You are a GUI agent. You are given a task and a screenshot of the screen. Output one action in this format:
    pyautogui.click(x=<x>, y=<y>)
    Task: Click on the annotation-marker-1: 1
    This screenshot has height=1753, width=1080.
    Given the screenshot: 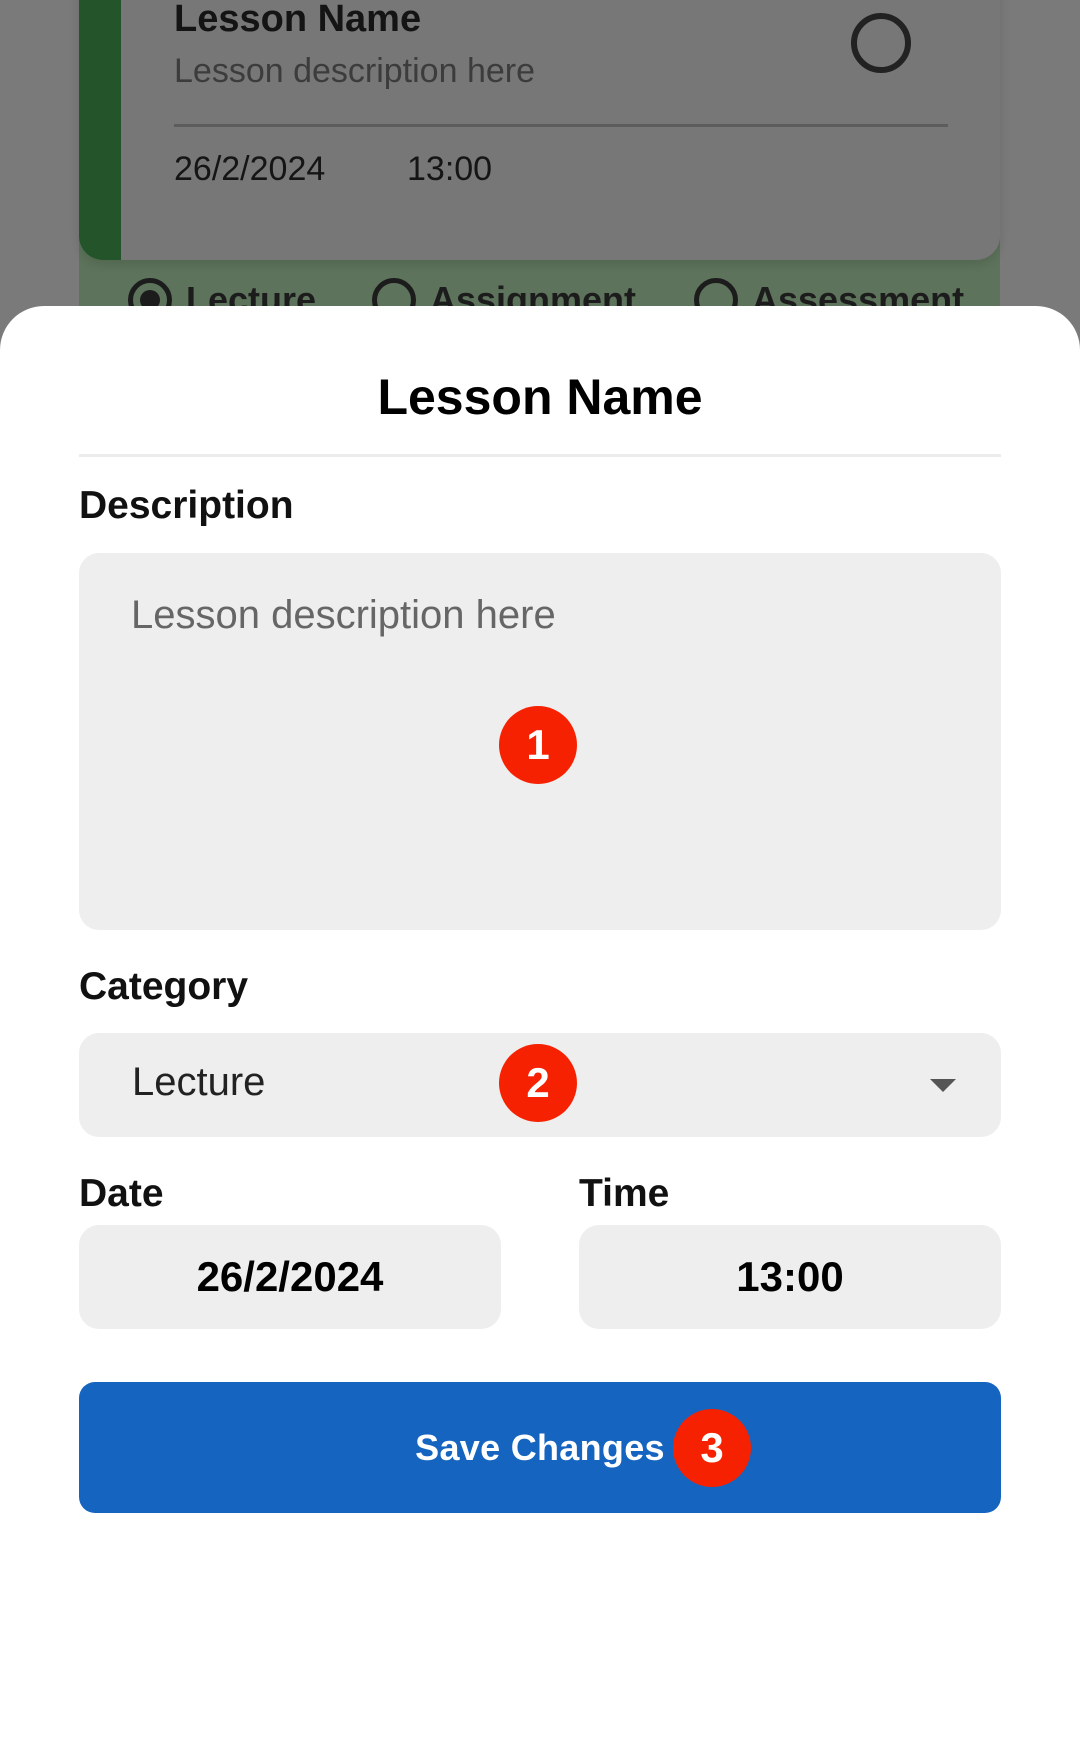 What is the action you would take?
    pyautogui.click(x=538, y=745)
    